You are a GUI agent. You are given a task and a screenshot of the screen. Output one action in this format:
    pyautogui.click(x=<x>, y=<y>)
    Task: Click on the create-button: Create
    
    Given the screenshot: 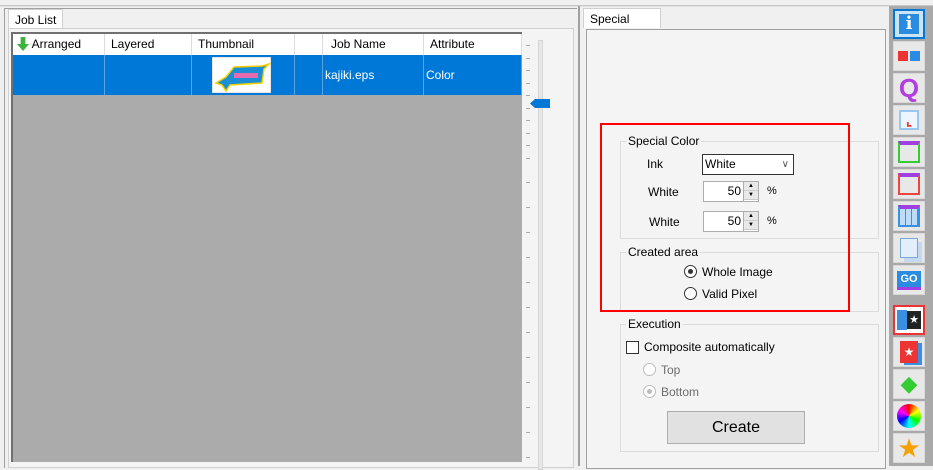 What is the action you would take?
    pyautogui.click(x=736, y=427)
    